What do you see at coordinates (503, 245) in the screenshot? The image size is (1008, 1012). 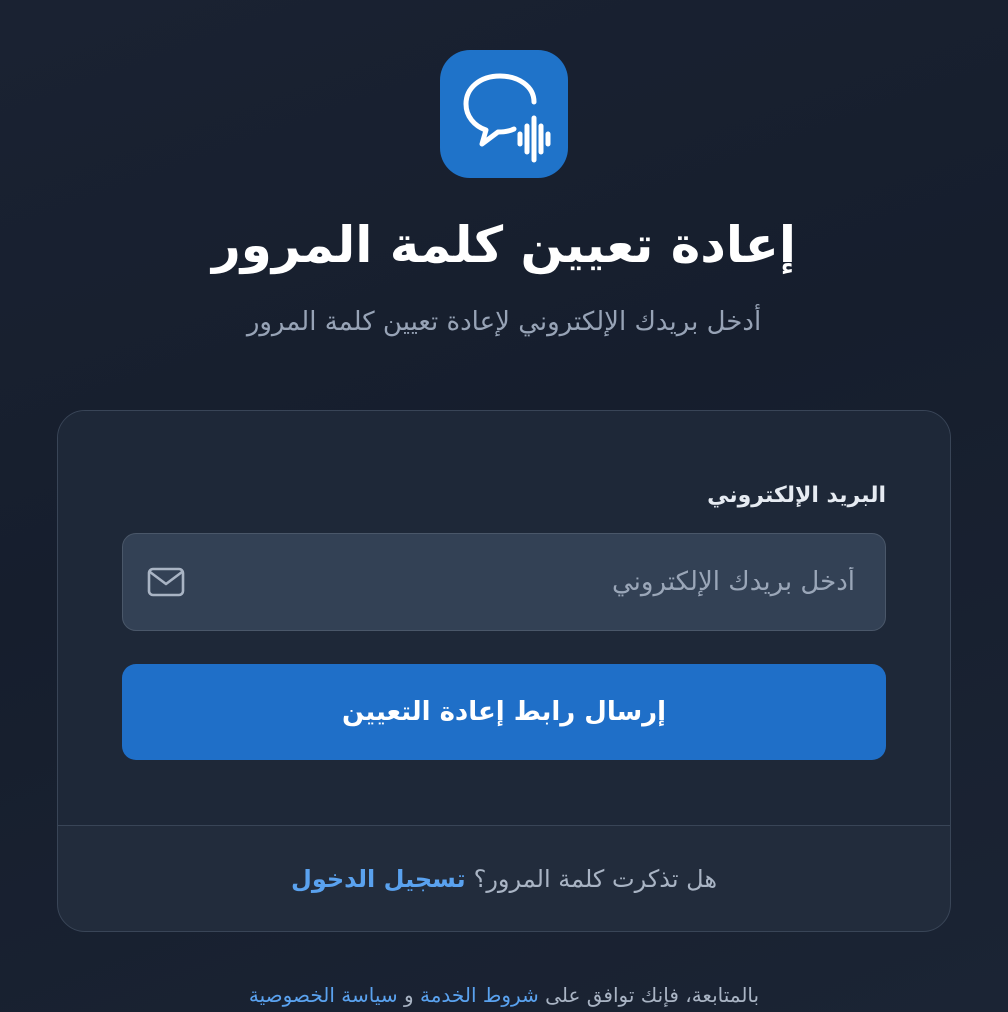 I see `page-title: إعادة تعيين كلمة المرور` at bounding box center [503, 245].